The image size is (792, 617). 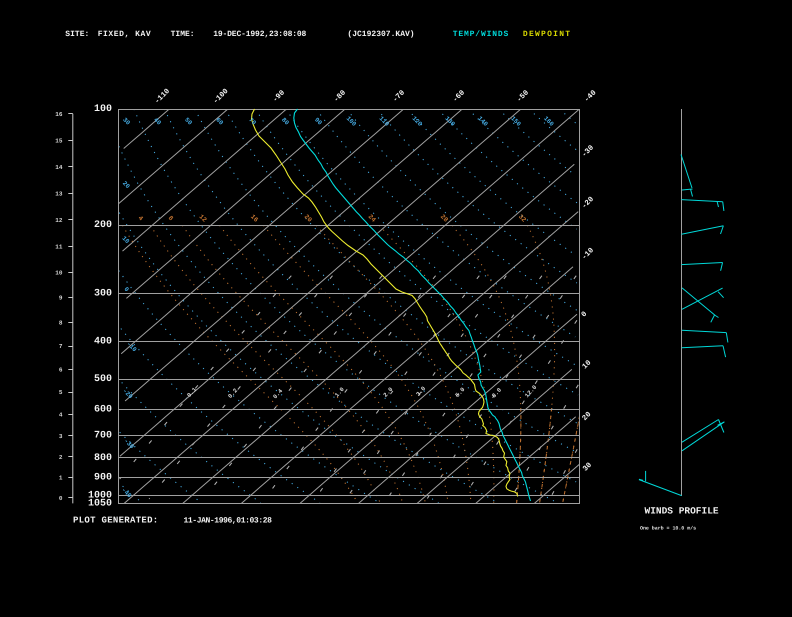 I want to click on svg-text: One barb = 10.0 m/s, so click(x=668, y=529).